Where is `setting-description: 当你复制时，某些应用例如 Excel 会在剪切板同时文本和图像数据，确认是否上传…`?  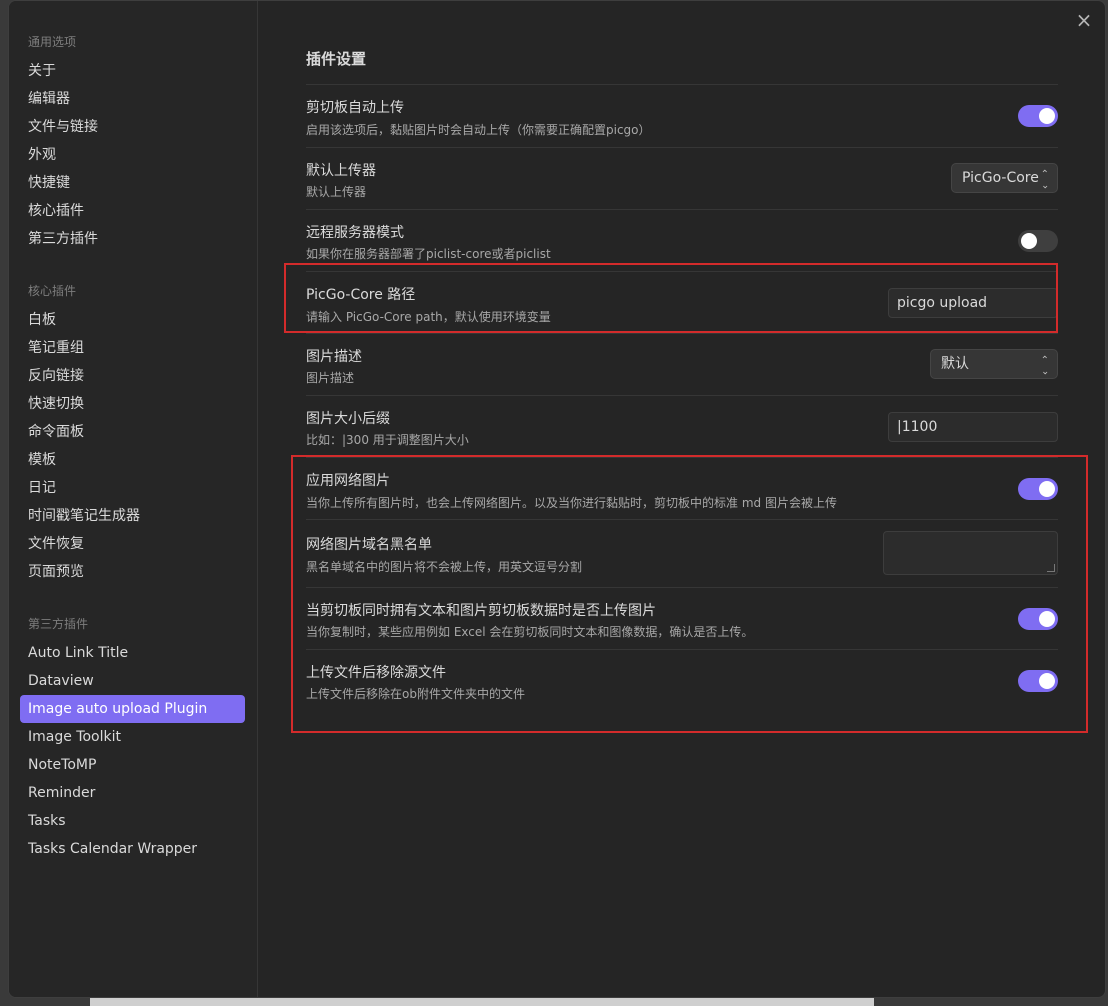
setting-description: 当你复制时，某些应用例如 Excel 会在剪切板同时文本和图像数据，确认是否上传… is located at coordinates (530, 632).